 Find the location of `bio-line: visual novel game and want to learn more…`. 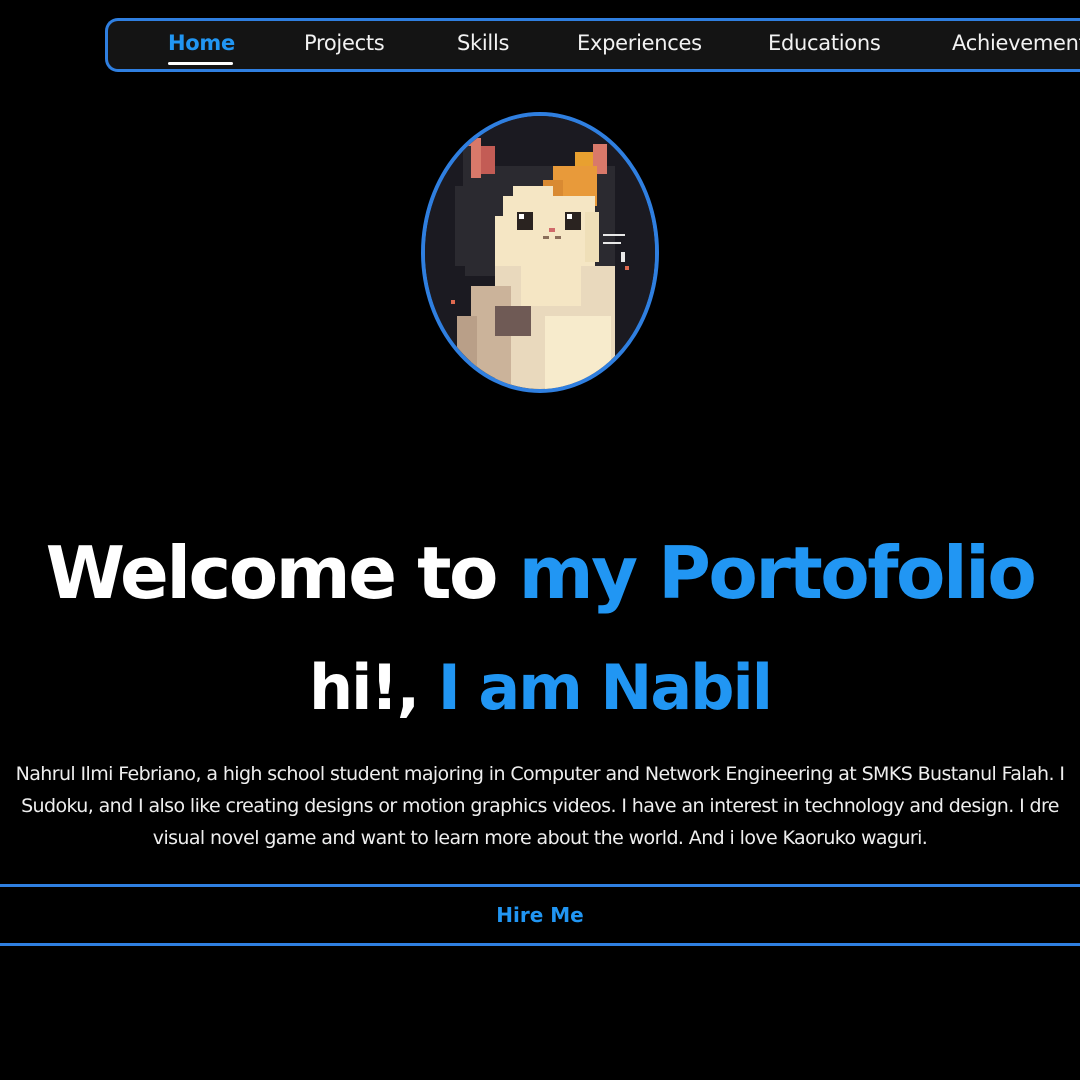

bio-line: visual novel game and want to learn more… is located at coordinates (540, 838).